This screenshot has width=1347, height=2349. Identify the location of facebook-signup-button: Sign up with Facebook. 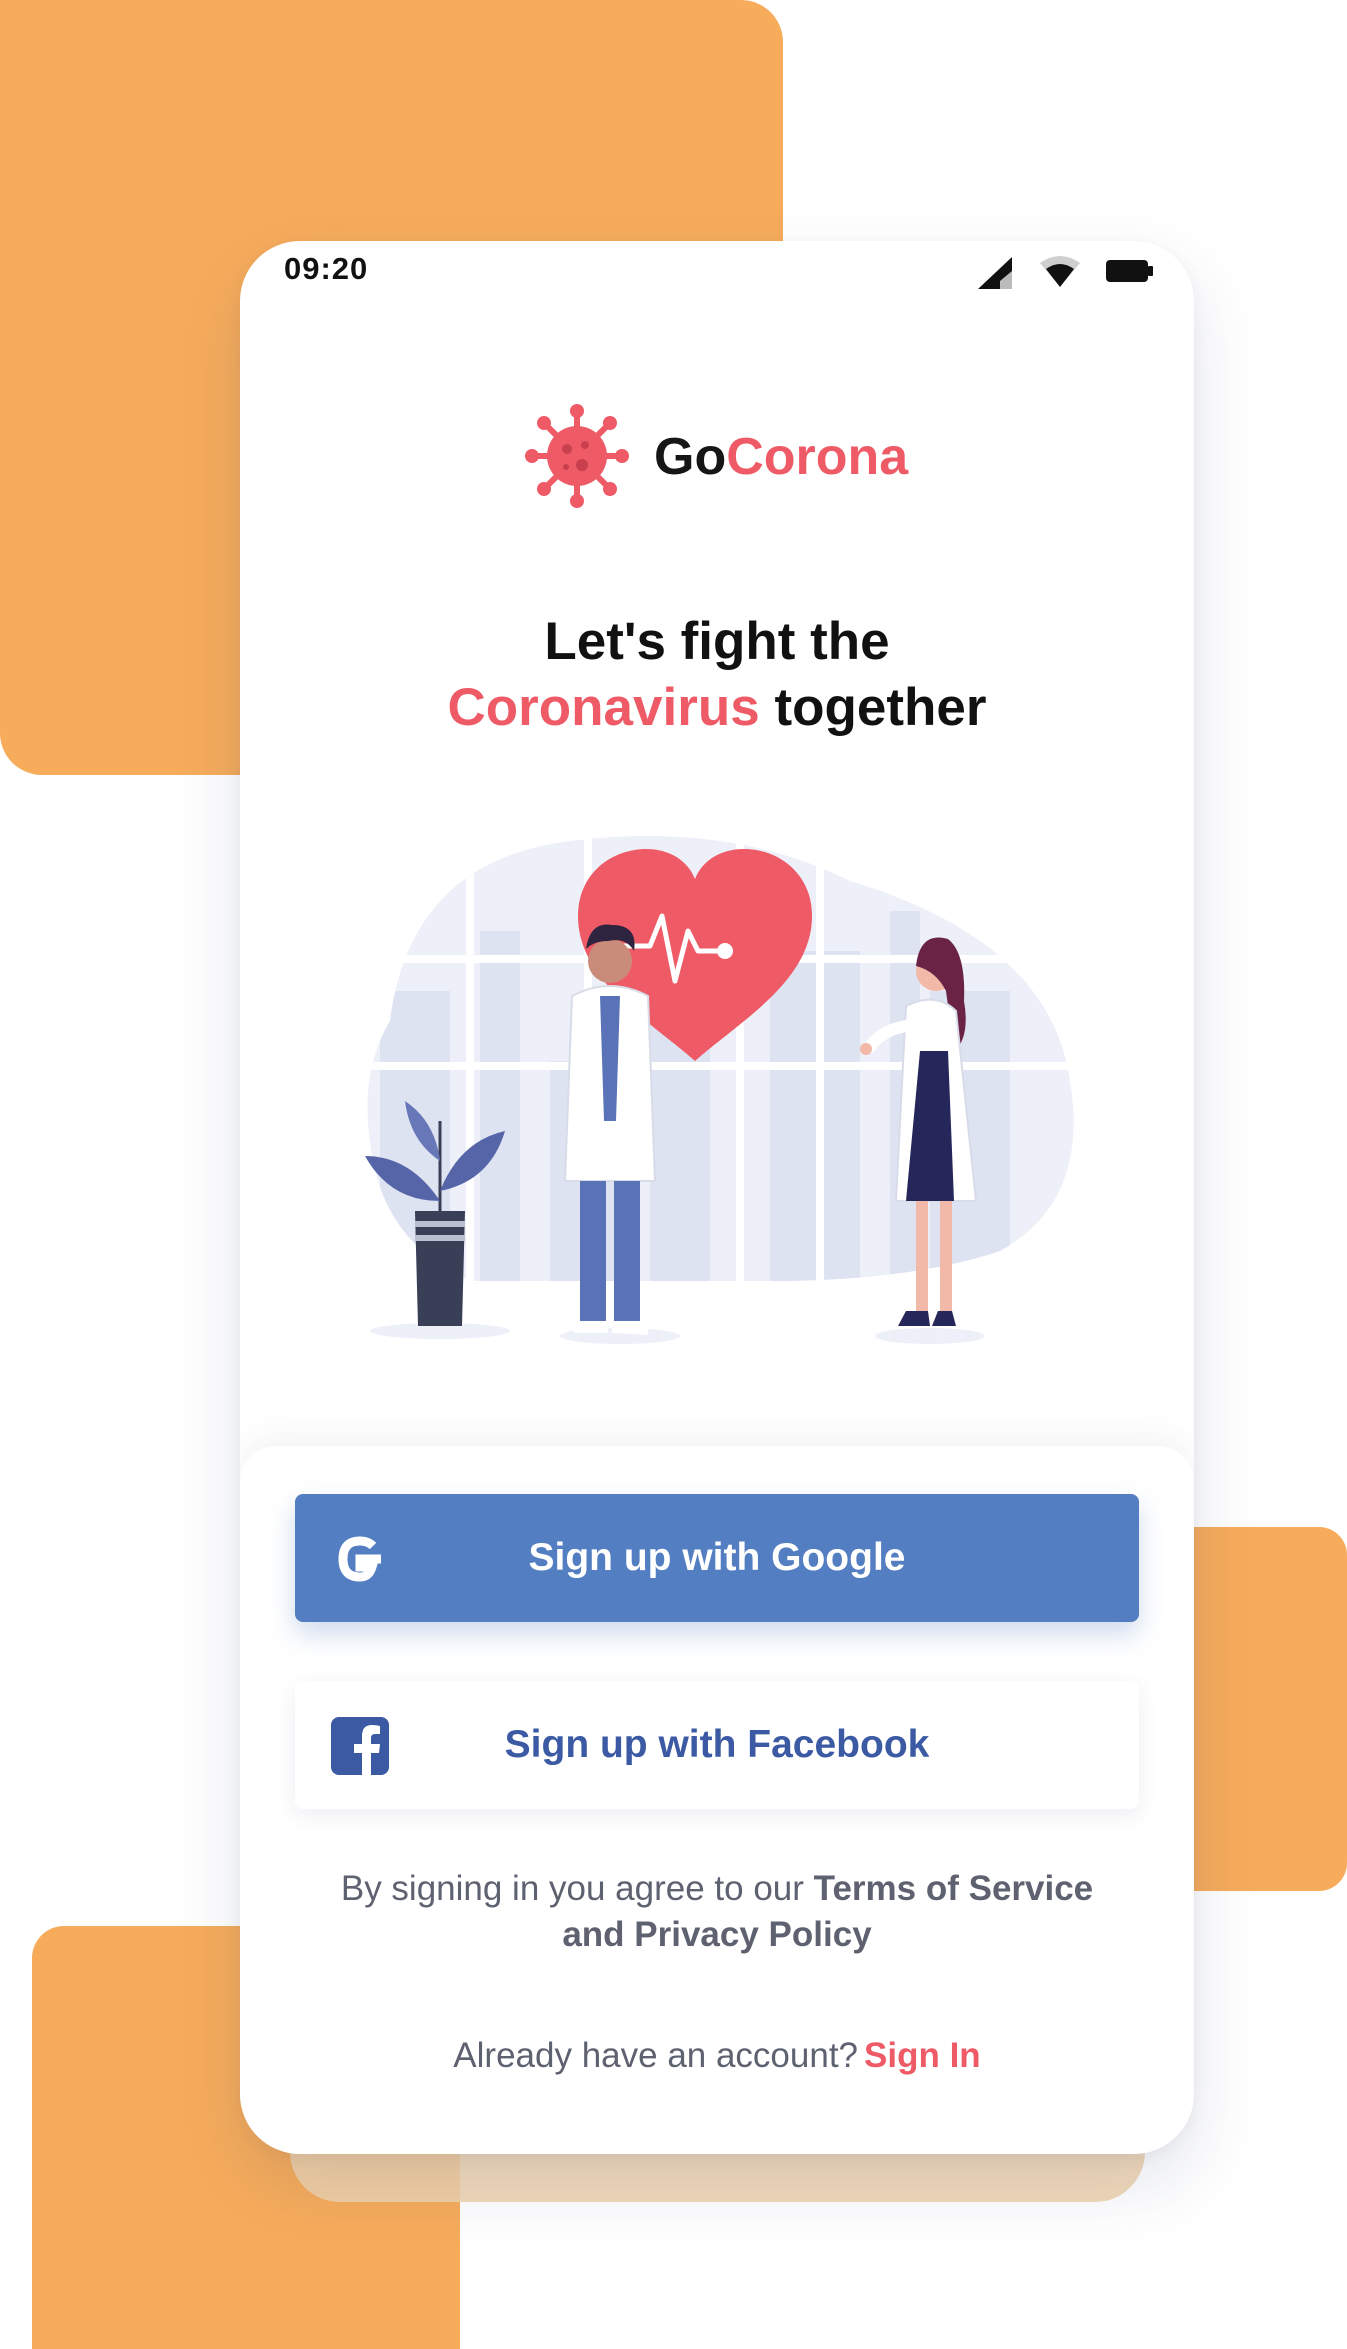
(717, 1745).